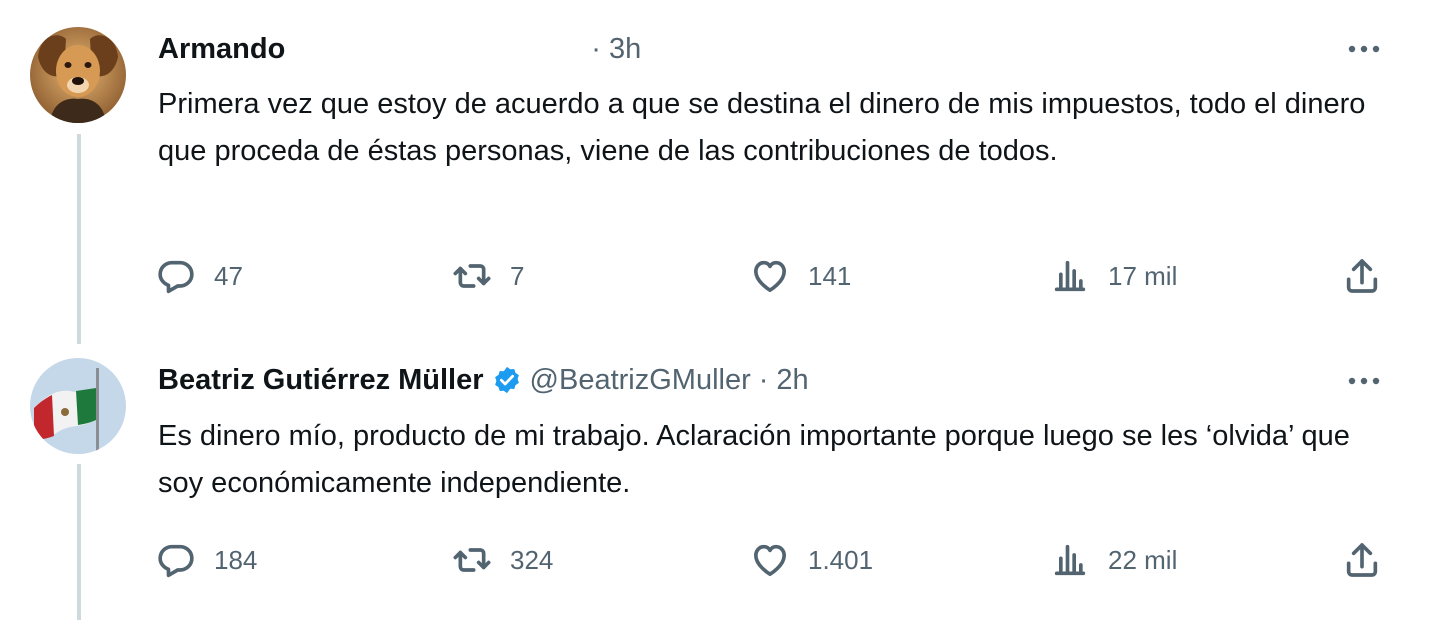 This screenshot has height=620, width=1438. I want to click on tweet-header: Armando · 3h, so click(399, 49).